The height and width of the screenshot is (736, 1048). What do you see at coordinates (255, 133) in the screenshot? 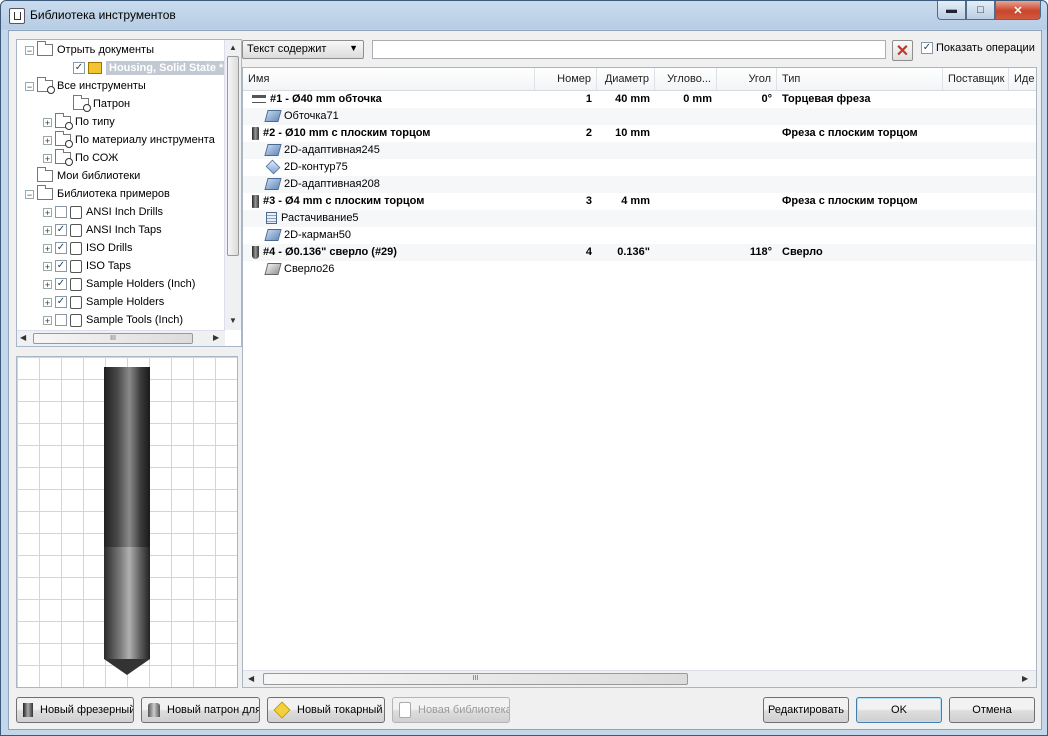
I see `end-mill-icon` at bounding box center [255, 133].